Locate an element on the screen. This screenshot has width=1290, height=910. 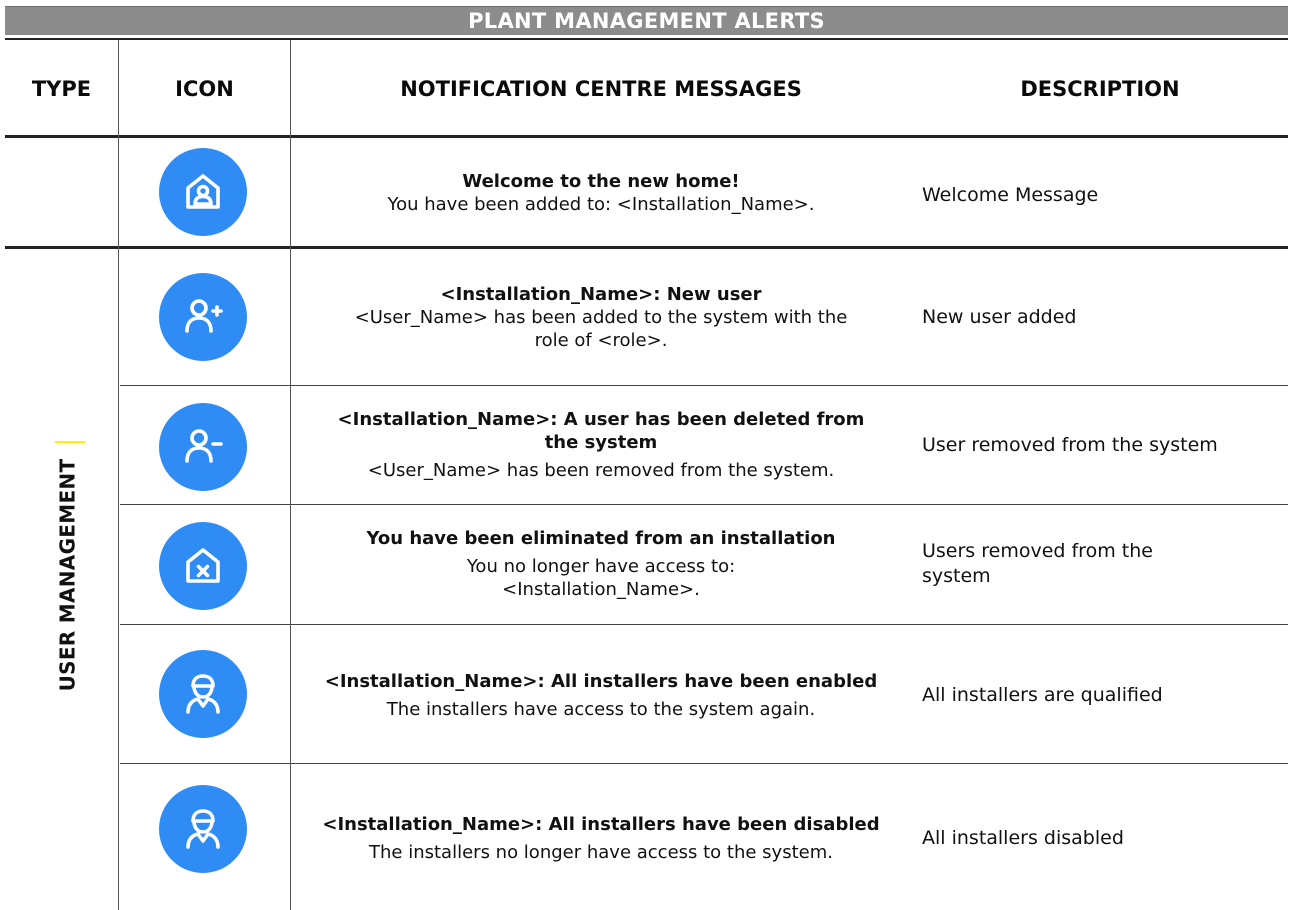
column-header-icon: ICON is located at coordinates (204, 89).